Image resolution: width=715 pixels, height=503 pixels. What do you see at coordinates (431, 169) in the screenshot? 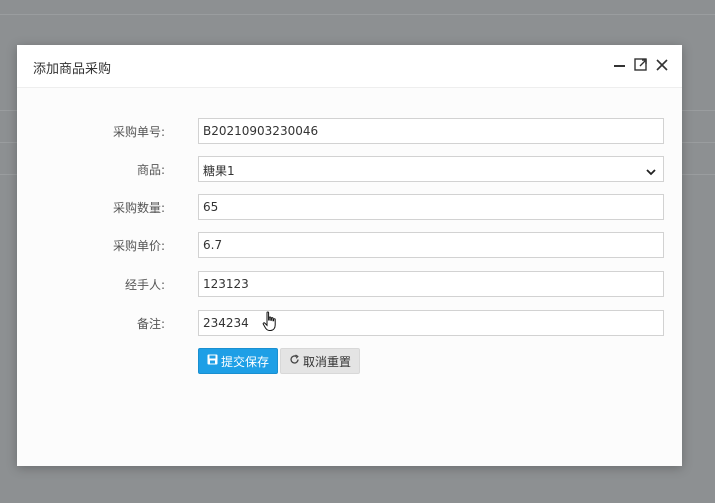
I see `product-select: 糖果1` at bounding box center [431, 169].